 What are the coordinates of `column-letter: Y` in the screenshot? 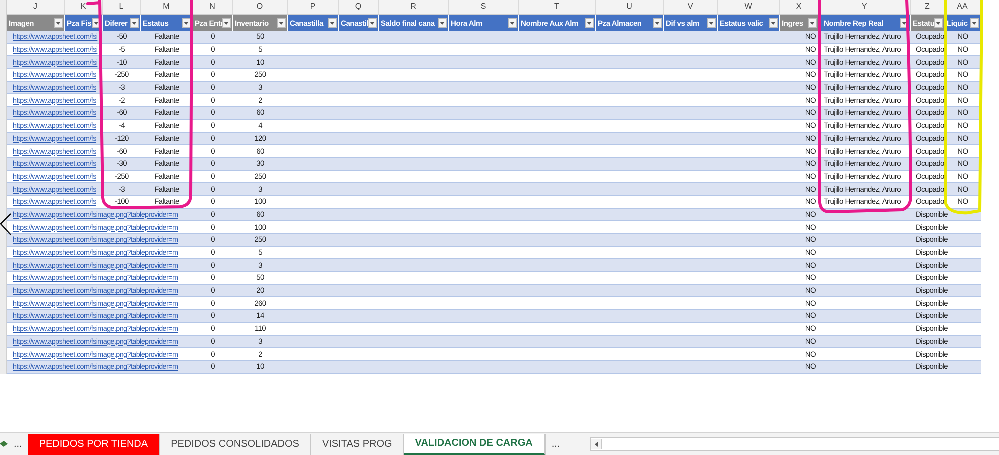 It's located at (865, 7).